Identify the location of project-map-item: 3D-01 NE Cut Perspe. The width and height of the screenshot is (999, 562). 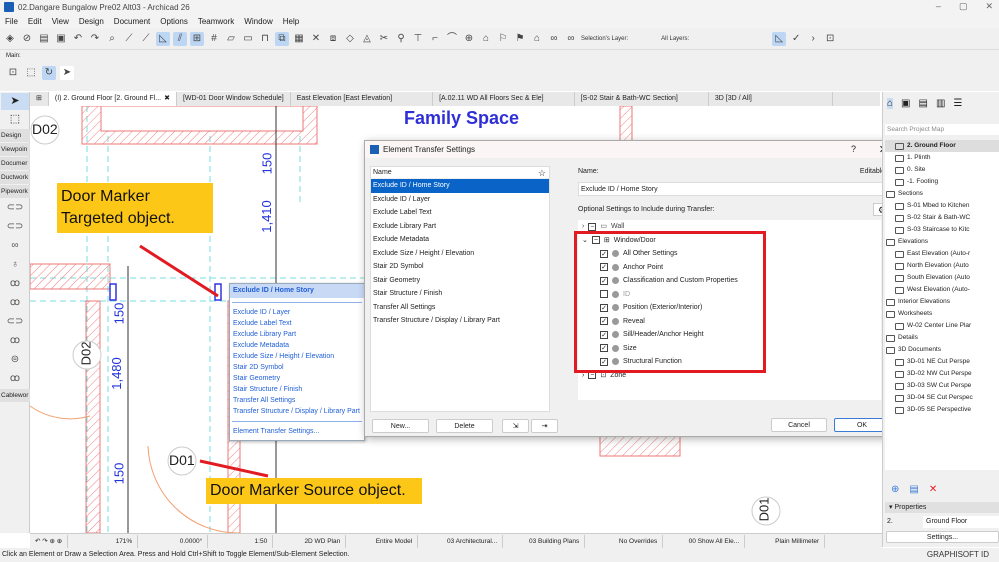
(942, 362).